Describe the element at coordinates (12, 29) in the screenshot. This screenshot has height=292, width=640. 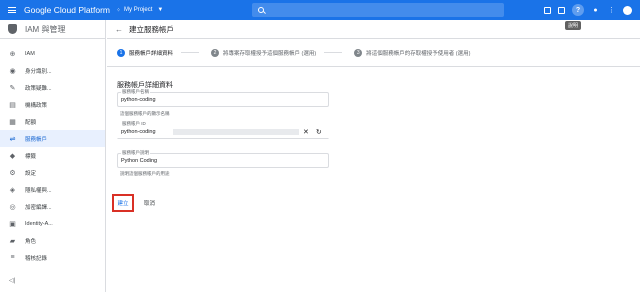
I see `shield-icon` at that location.